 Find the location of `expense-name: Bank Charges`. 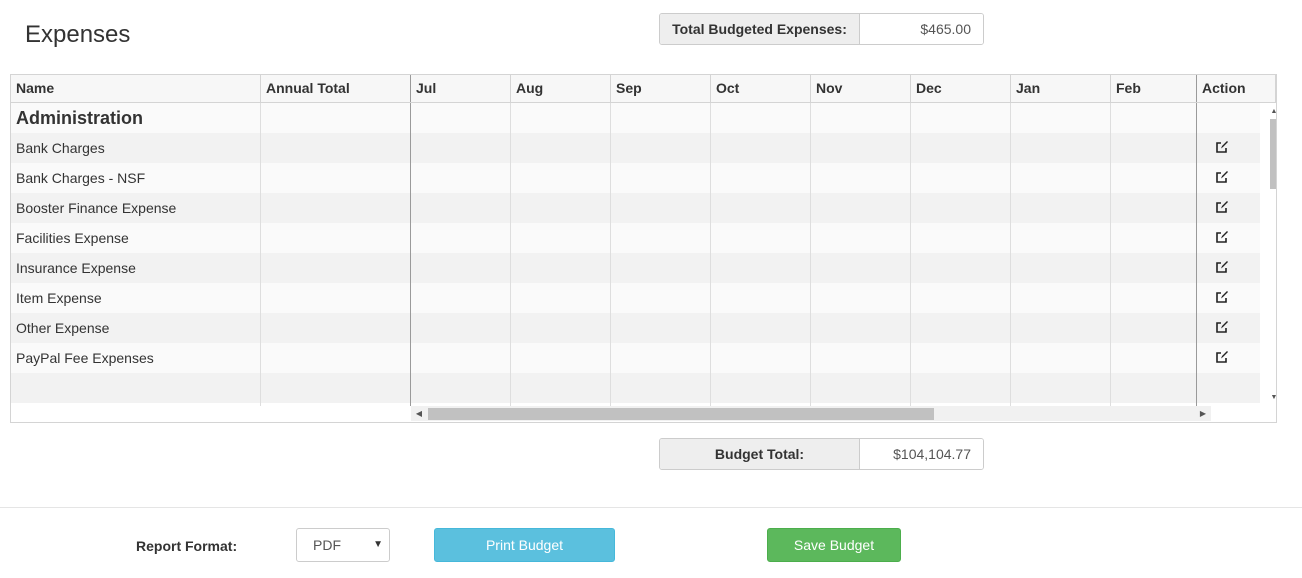

expense-name: Bank Charges is located at coordinates (60, 148).